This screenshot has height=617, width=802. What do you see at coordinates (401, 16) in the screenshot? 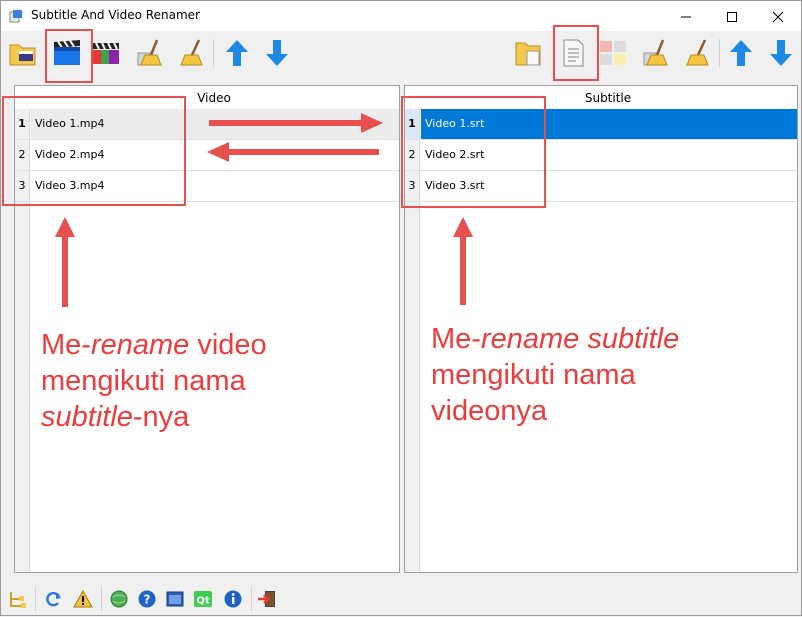
I see `title-bar: Subtitle And Video Renamer` at bounding box center [401, 16].